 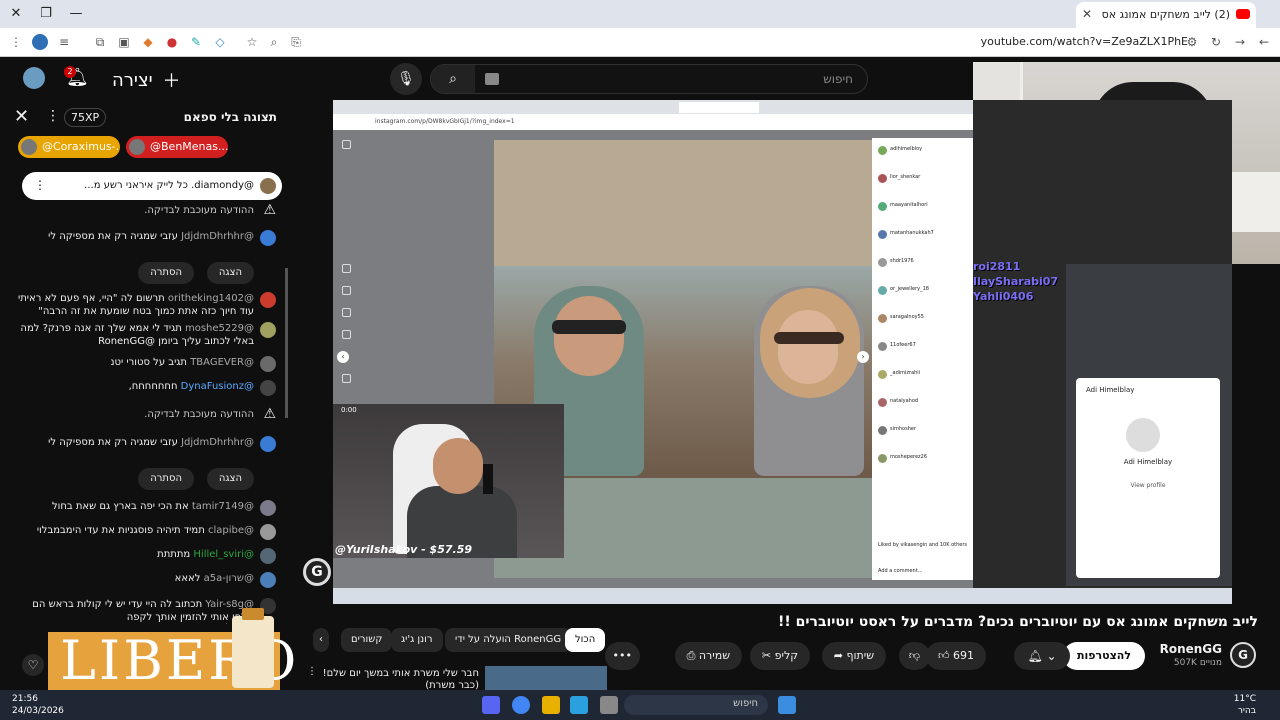 I want to click on windows-start-icon, so click(x=787, y=705).